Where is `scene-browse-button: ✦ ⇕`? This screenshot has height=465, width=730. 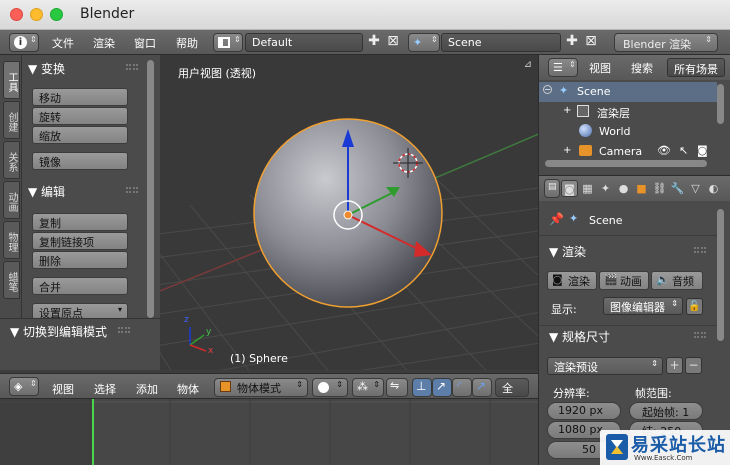 scene-browse-button: ✦ ⇕ is located at coordinates (424, 42).